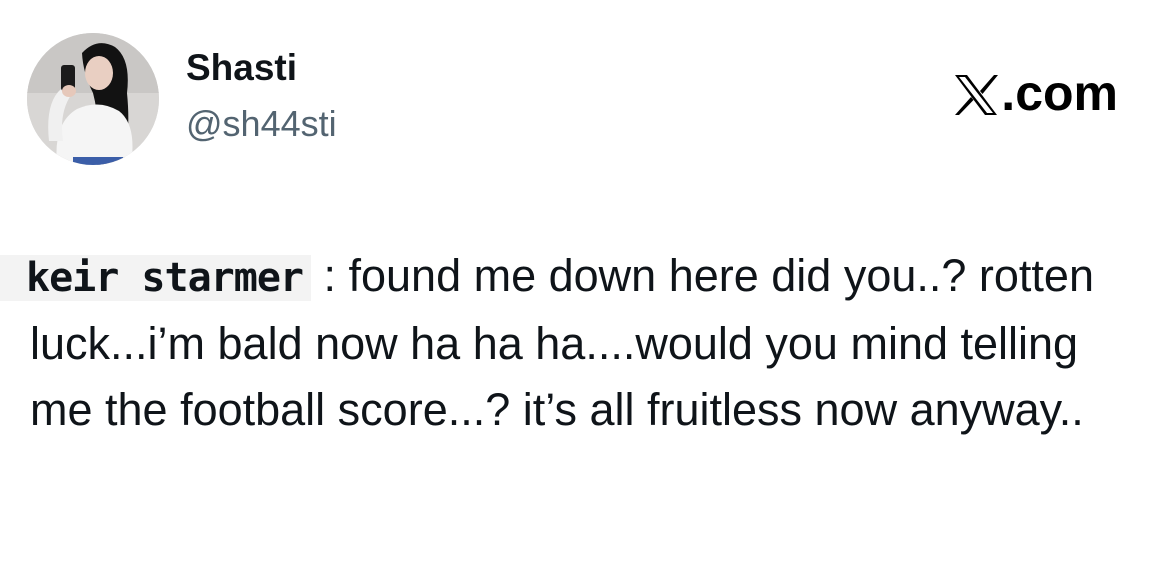  I want to click on handle: @sh44sti, so click(261, 124).